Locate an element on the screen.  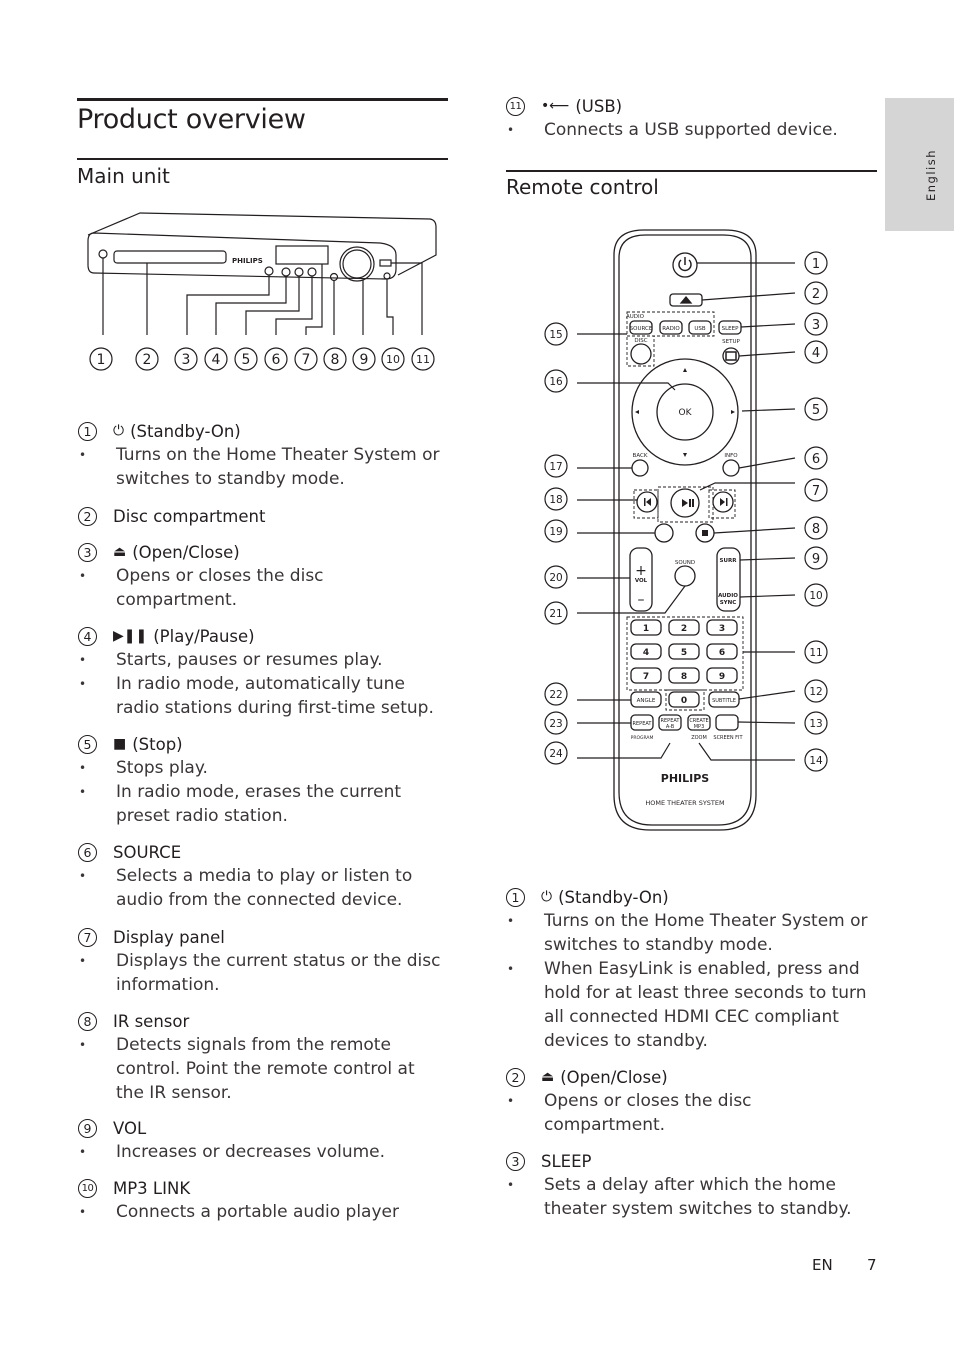
remote-model-text: HOME THEATER SYSTEM is located at coordinates (684, 803).